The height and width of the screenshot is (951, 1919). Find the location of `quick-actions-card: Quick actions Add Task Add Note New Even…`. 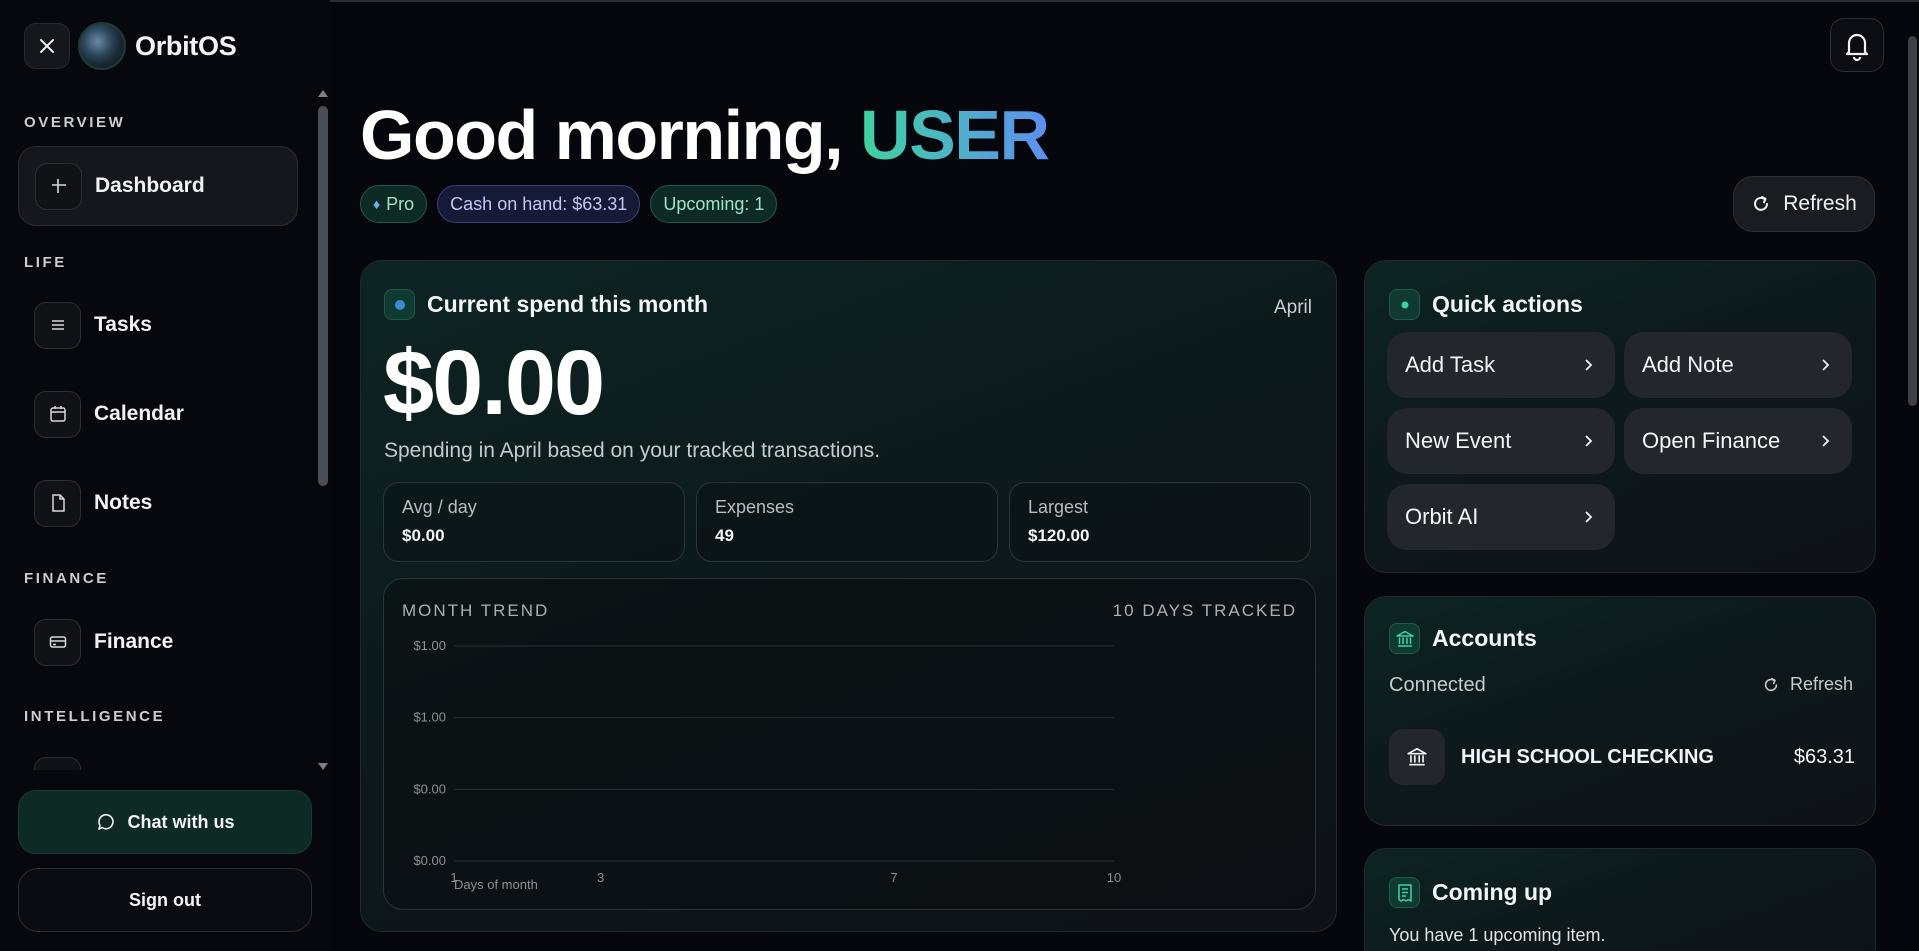

quick-actions-card: Quick actions Add Task Add Note New Even… is located at coordinates (1620, 416).